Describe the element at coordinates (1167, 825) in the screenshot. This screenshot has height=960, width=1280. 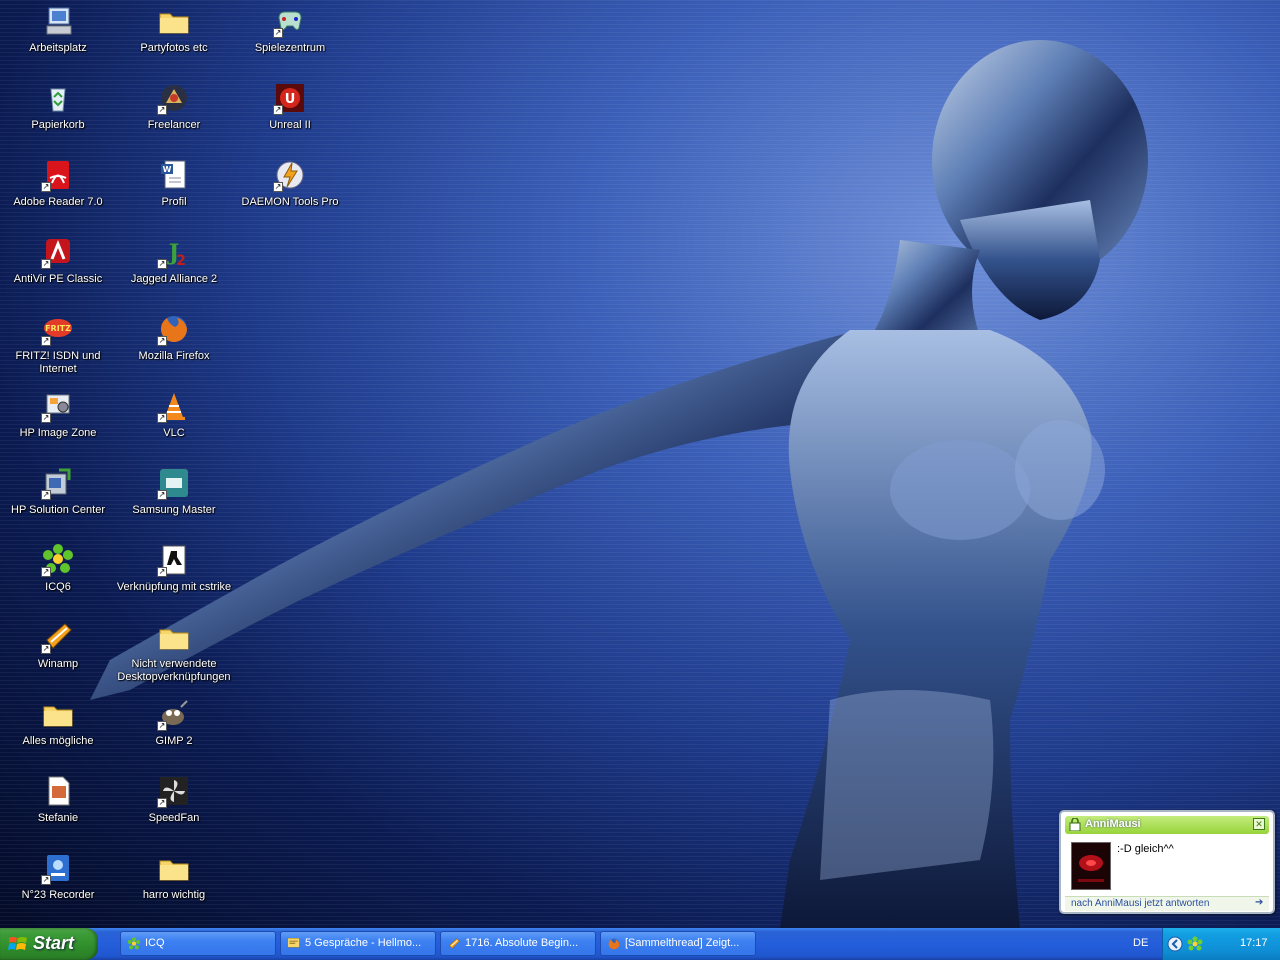
I see `notification-titlebar: AnniMausi ✕` at that location.